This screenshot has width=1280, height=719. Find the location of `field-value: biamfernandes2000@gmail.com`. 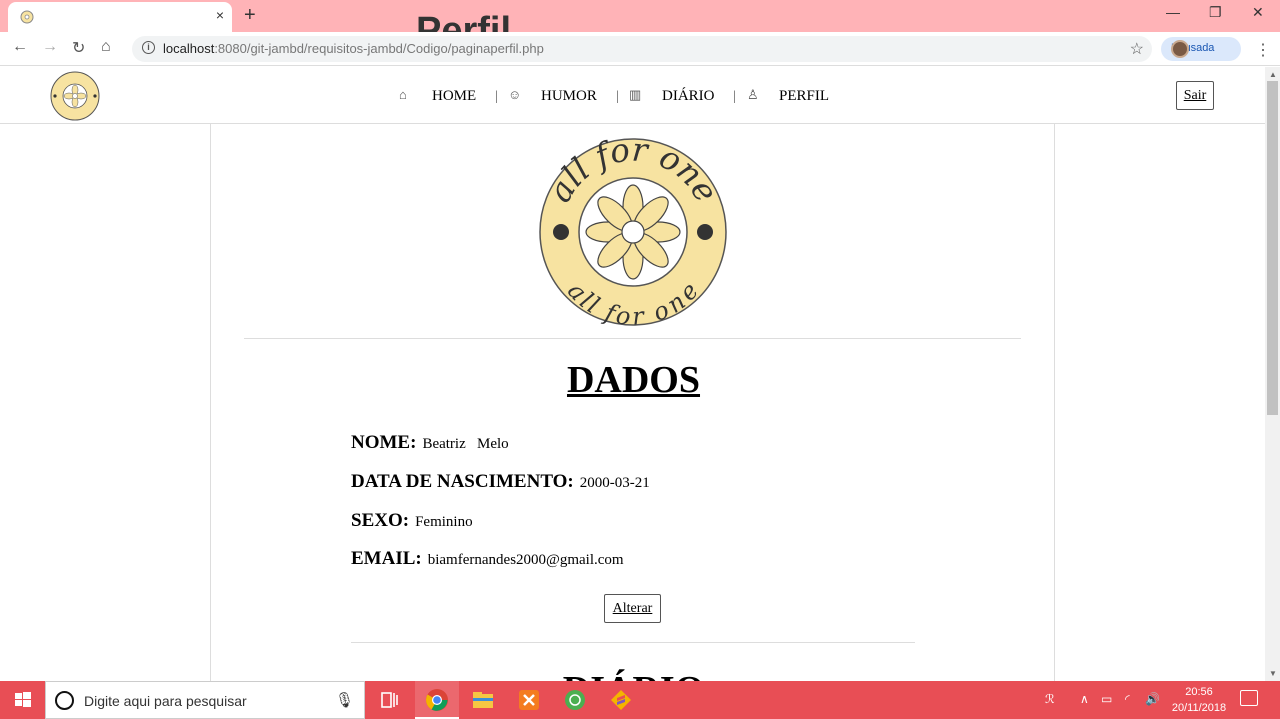

field-value: biamfernandes2000@gmail.com is located at coordinates (525, 560).